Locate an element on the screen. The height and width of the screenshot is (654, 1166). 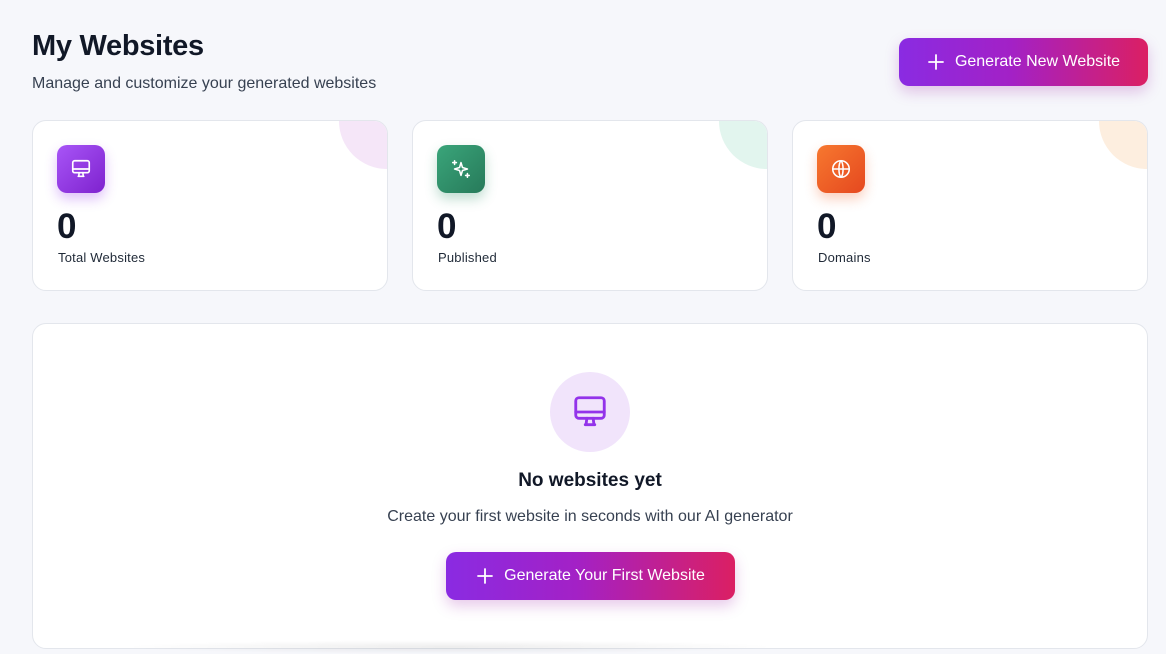
generate-new-website-label: Generate New Website is located at coordinates (1037, 61).